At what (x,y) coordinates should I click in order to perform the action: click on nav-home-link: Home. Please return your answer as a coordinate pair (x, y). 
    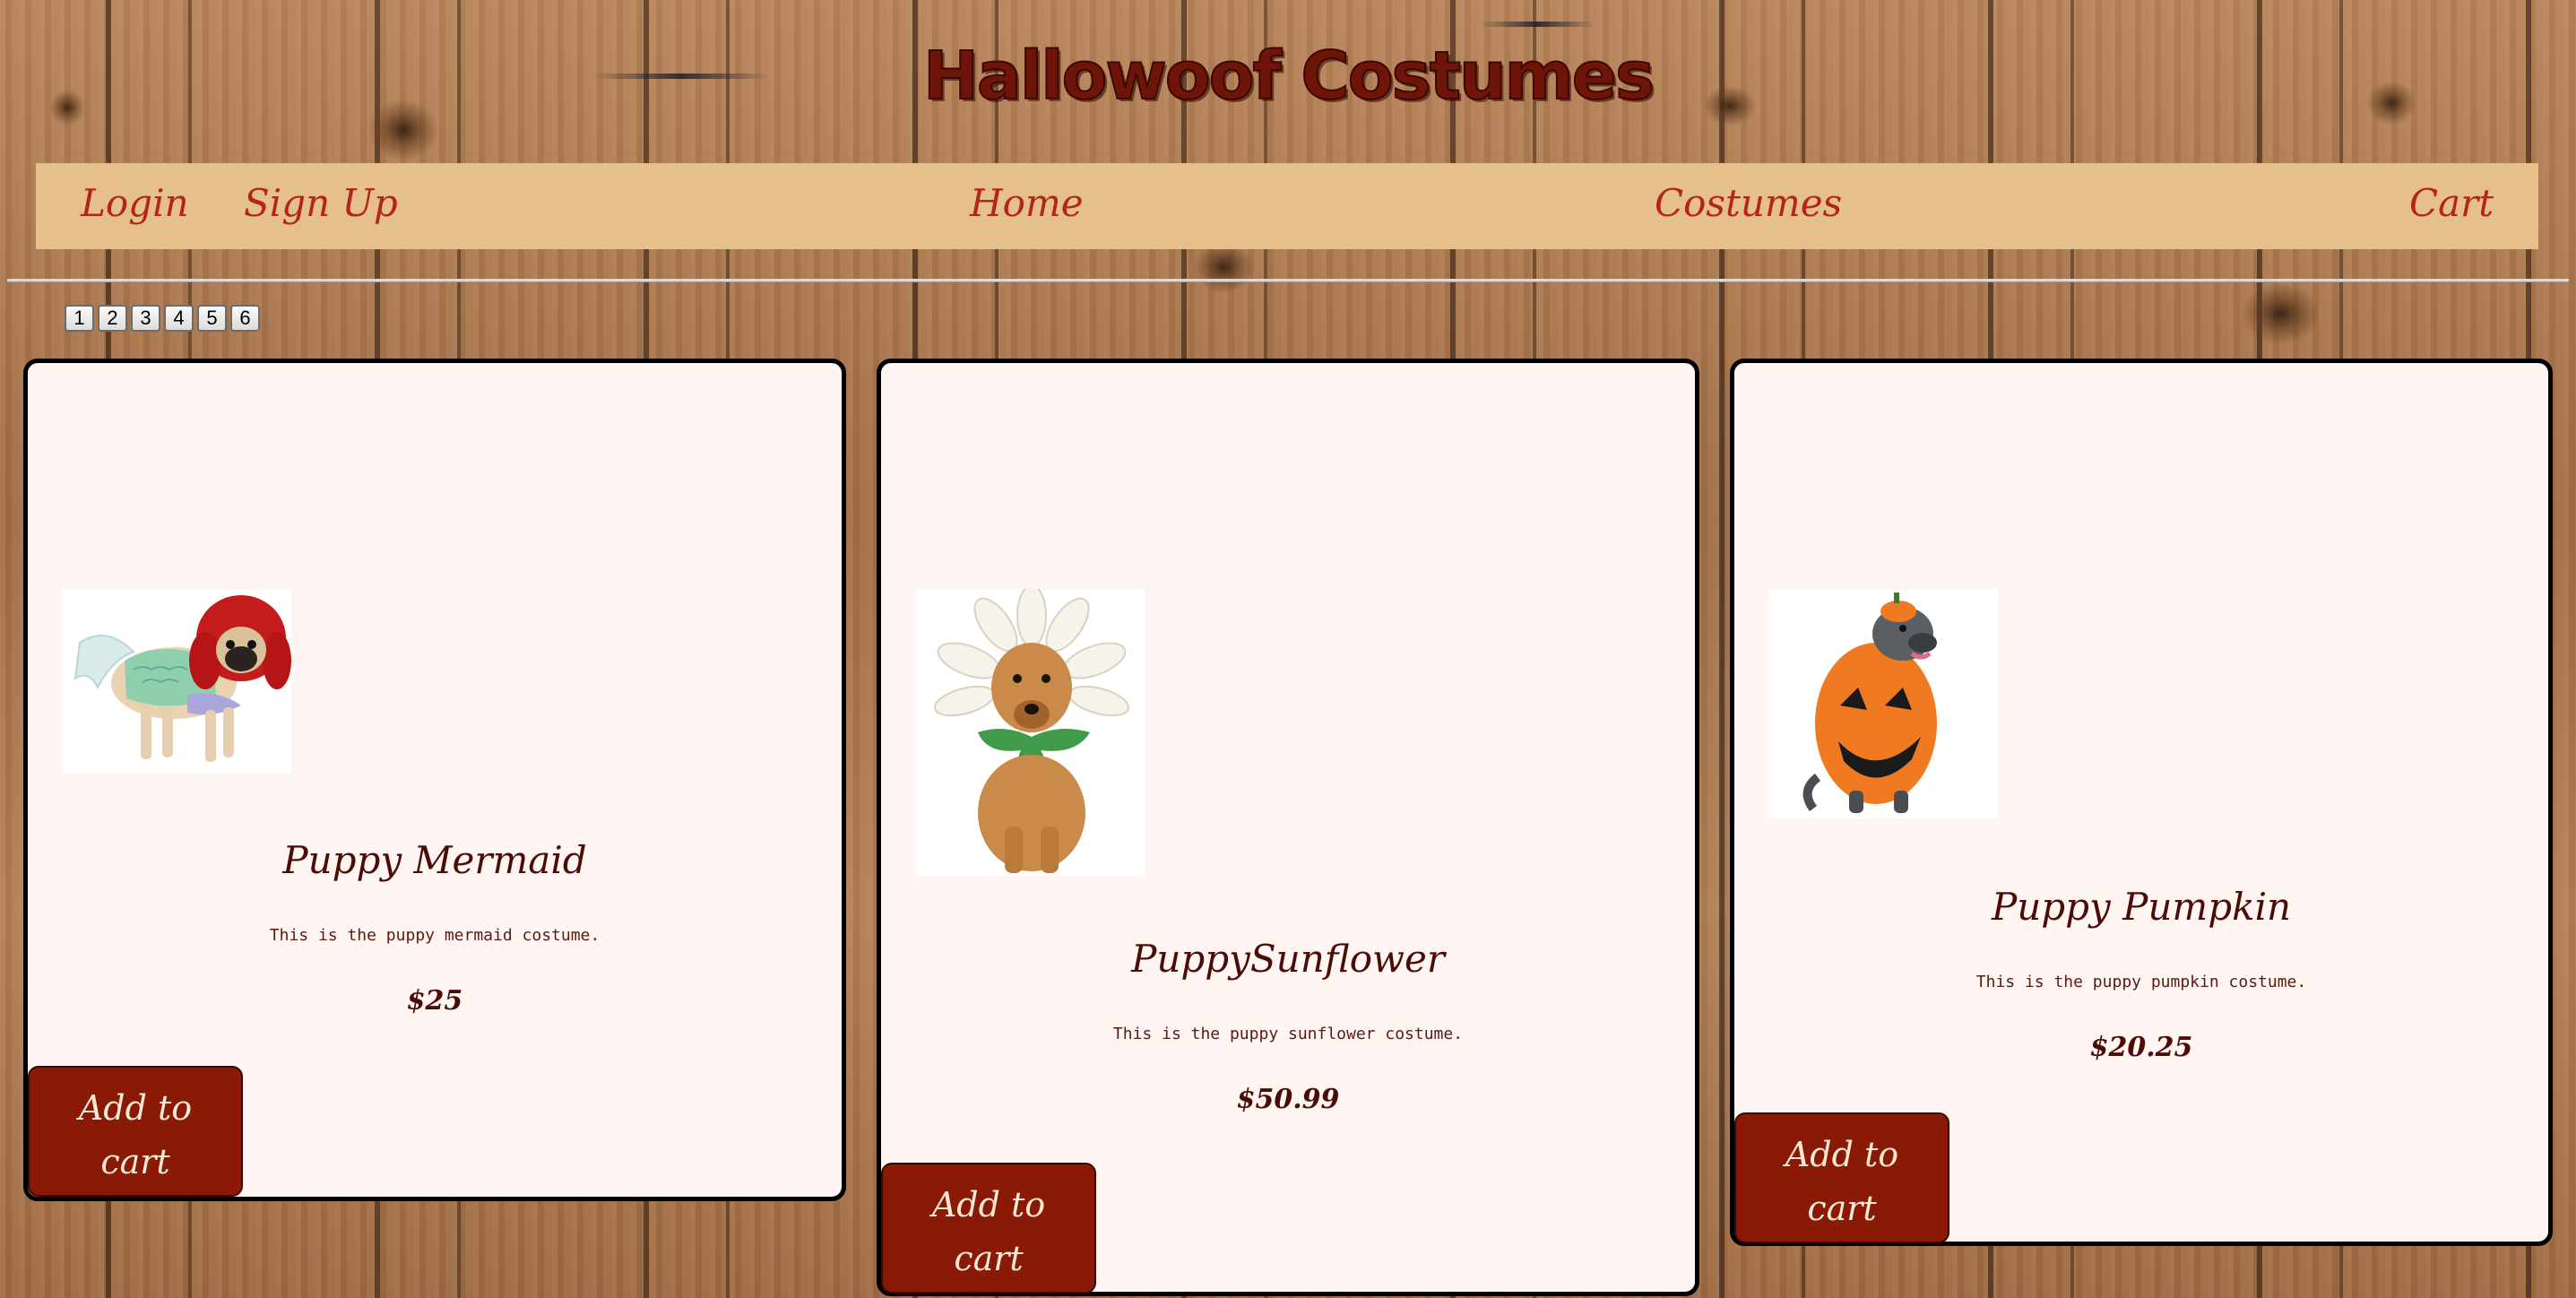
    Looking at the image, I should click on (1027, 203).